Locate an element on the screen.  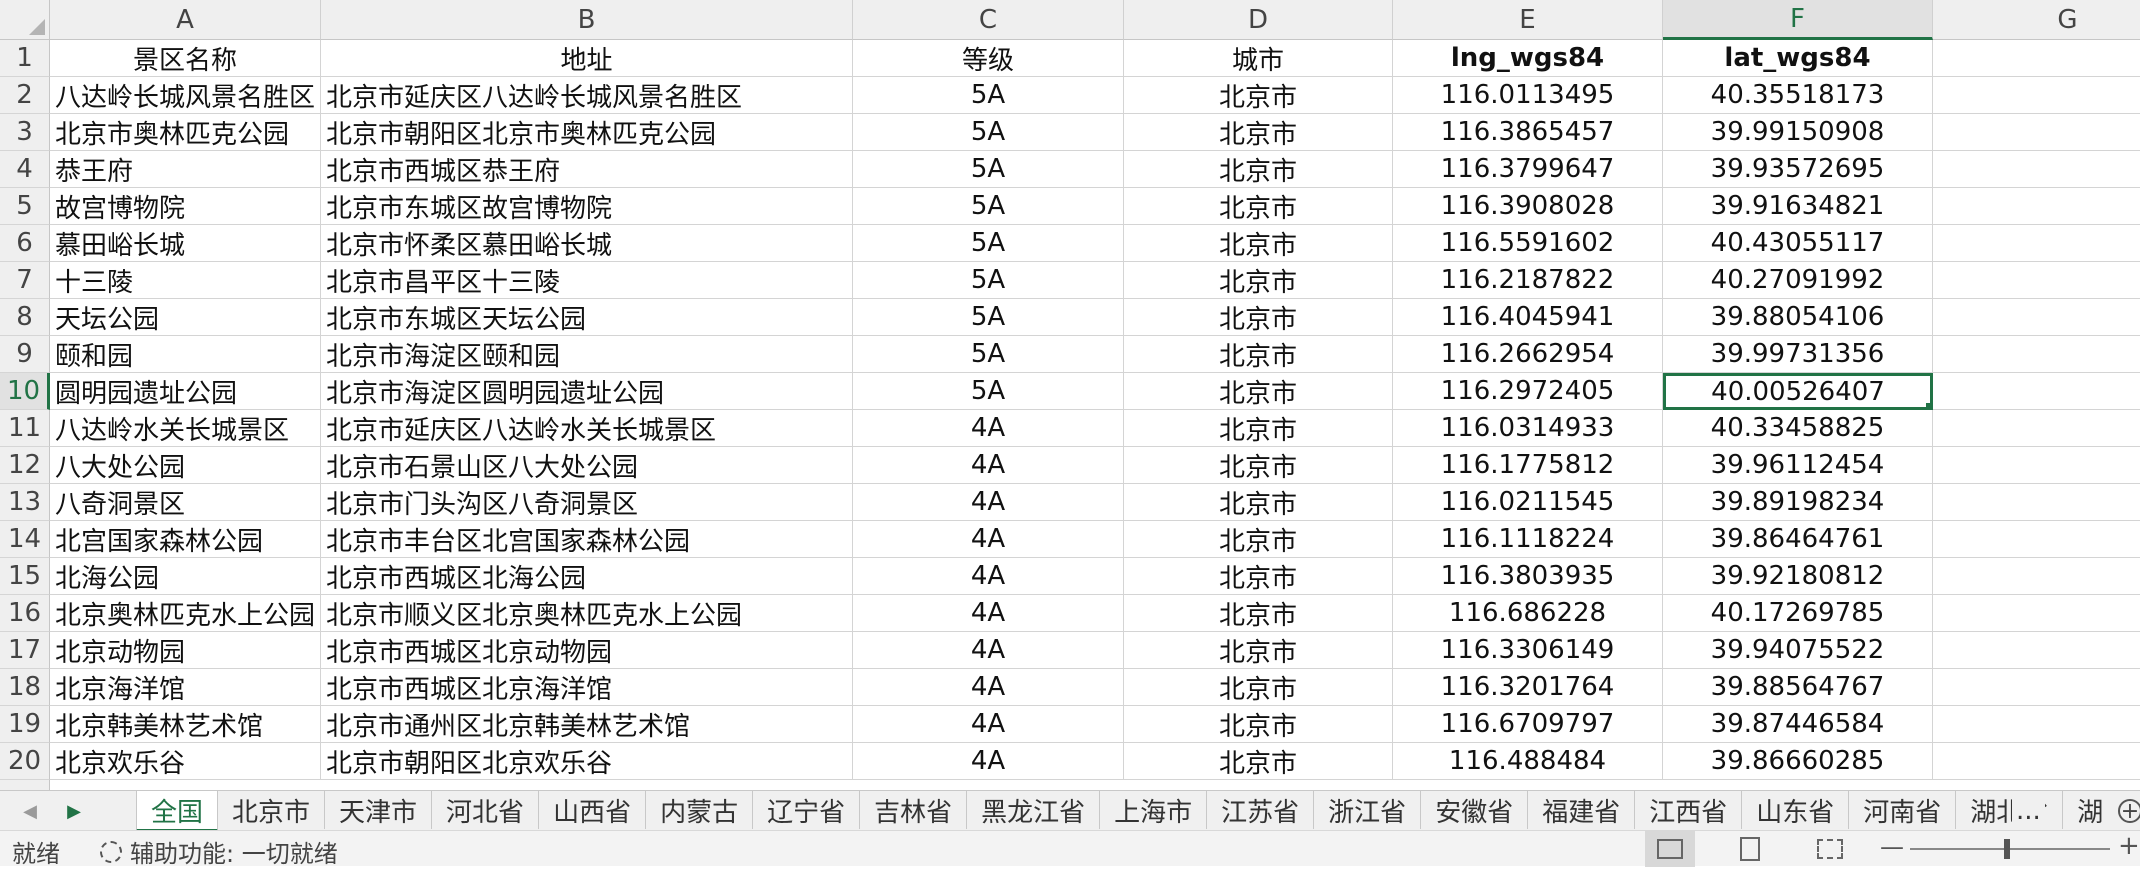
row-header-5: 5 is located at coordinates (25, 206).